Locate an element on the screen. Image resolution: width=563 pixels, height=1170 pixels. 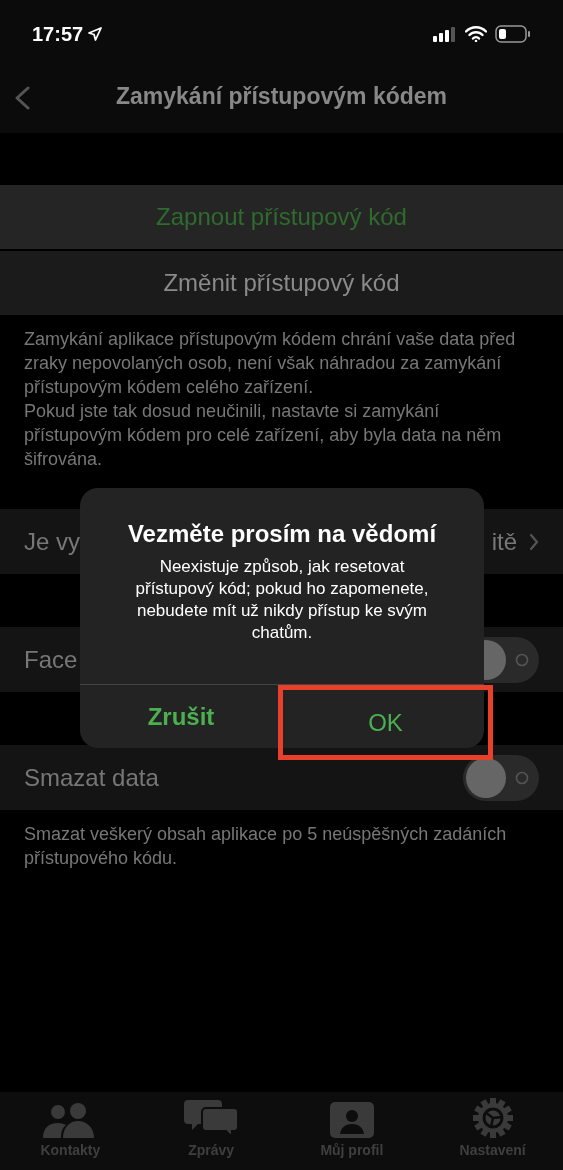
description-text: Zamykání aplikace přístupovým kódem chrání vaše data před zraky nepovolaných osob, není však náhradou za zamykání přístupovým kódem celého zařízení. Pokud jste tak dosud neučinili, nastavte si zamykání přístupovým kódem pro celé zařízení, aby byla data na něm šifrována. is located at coordinates (270, 399).